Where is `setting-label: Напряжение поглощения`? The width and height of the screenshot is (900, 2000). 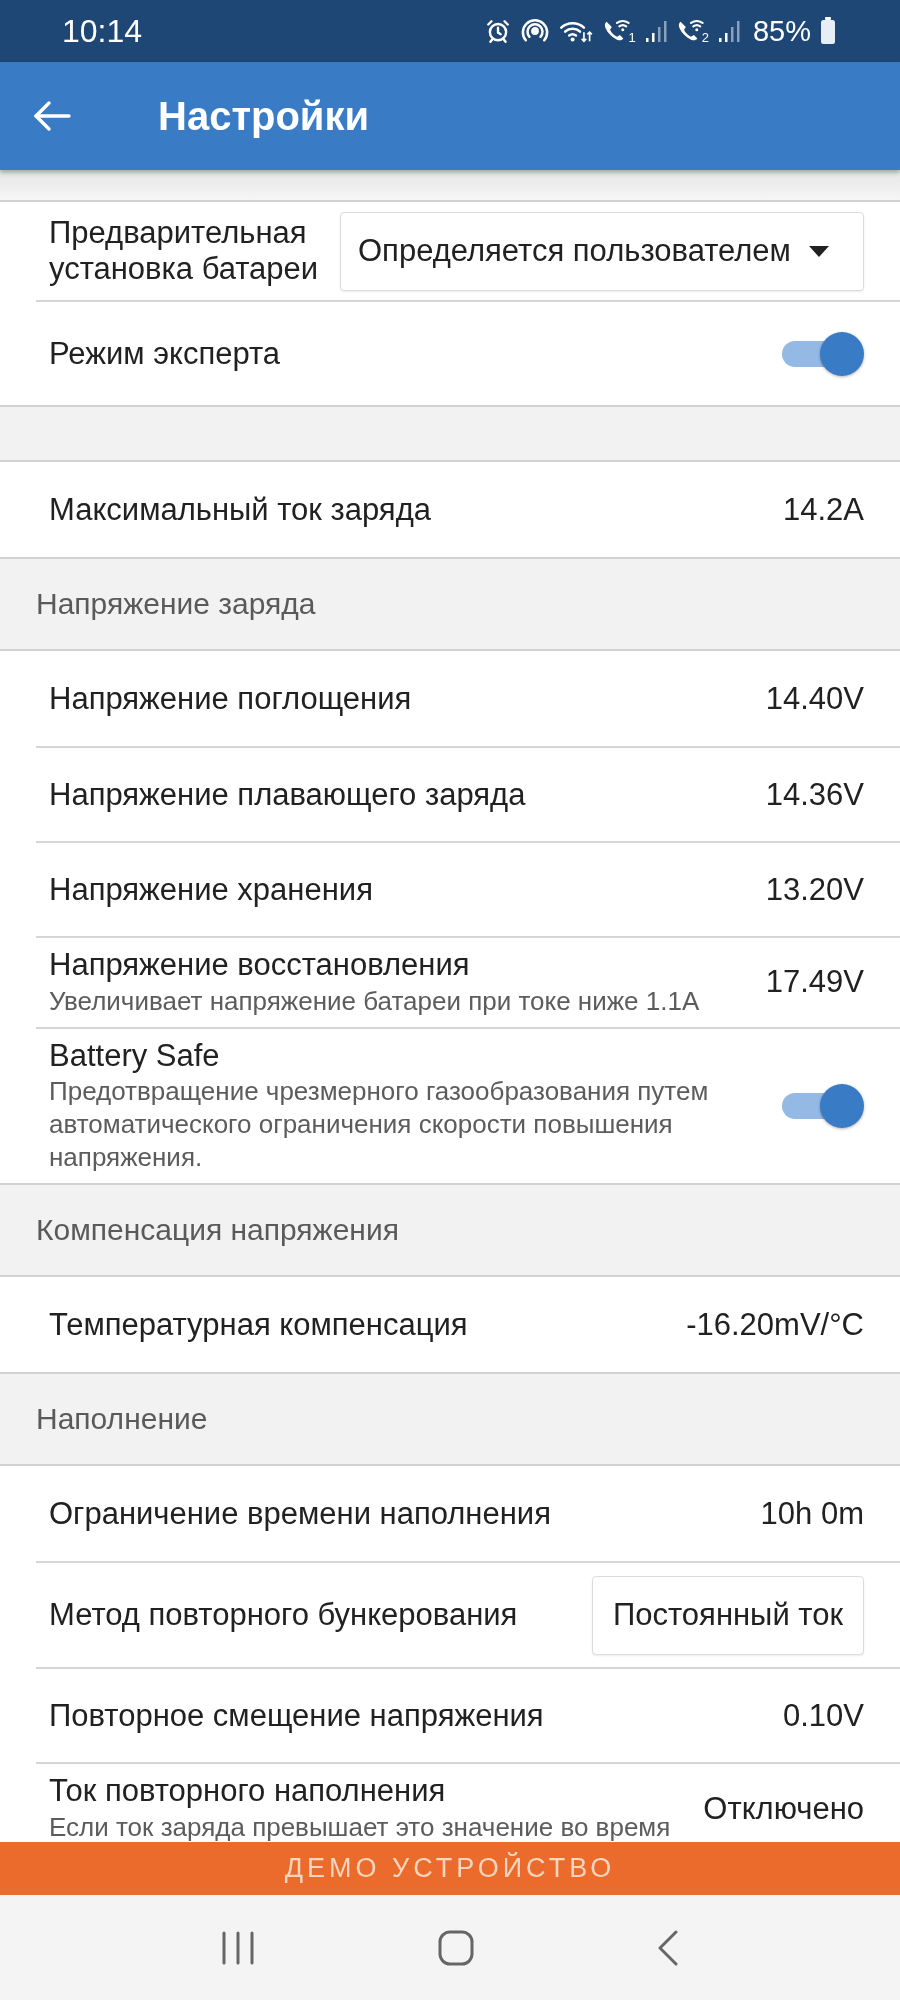 setting-label: Напряжение поглощения is located at coordinates (231, 698).